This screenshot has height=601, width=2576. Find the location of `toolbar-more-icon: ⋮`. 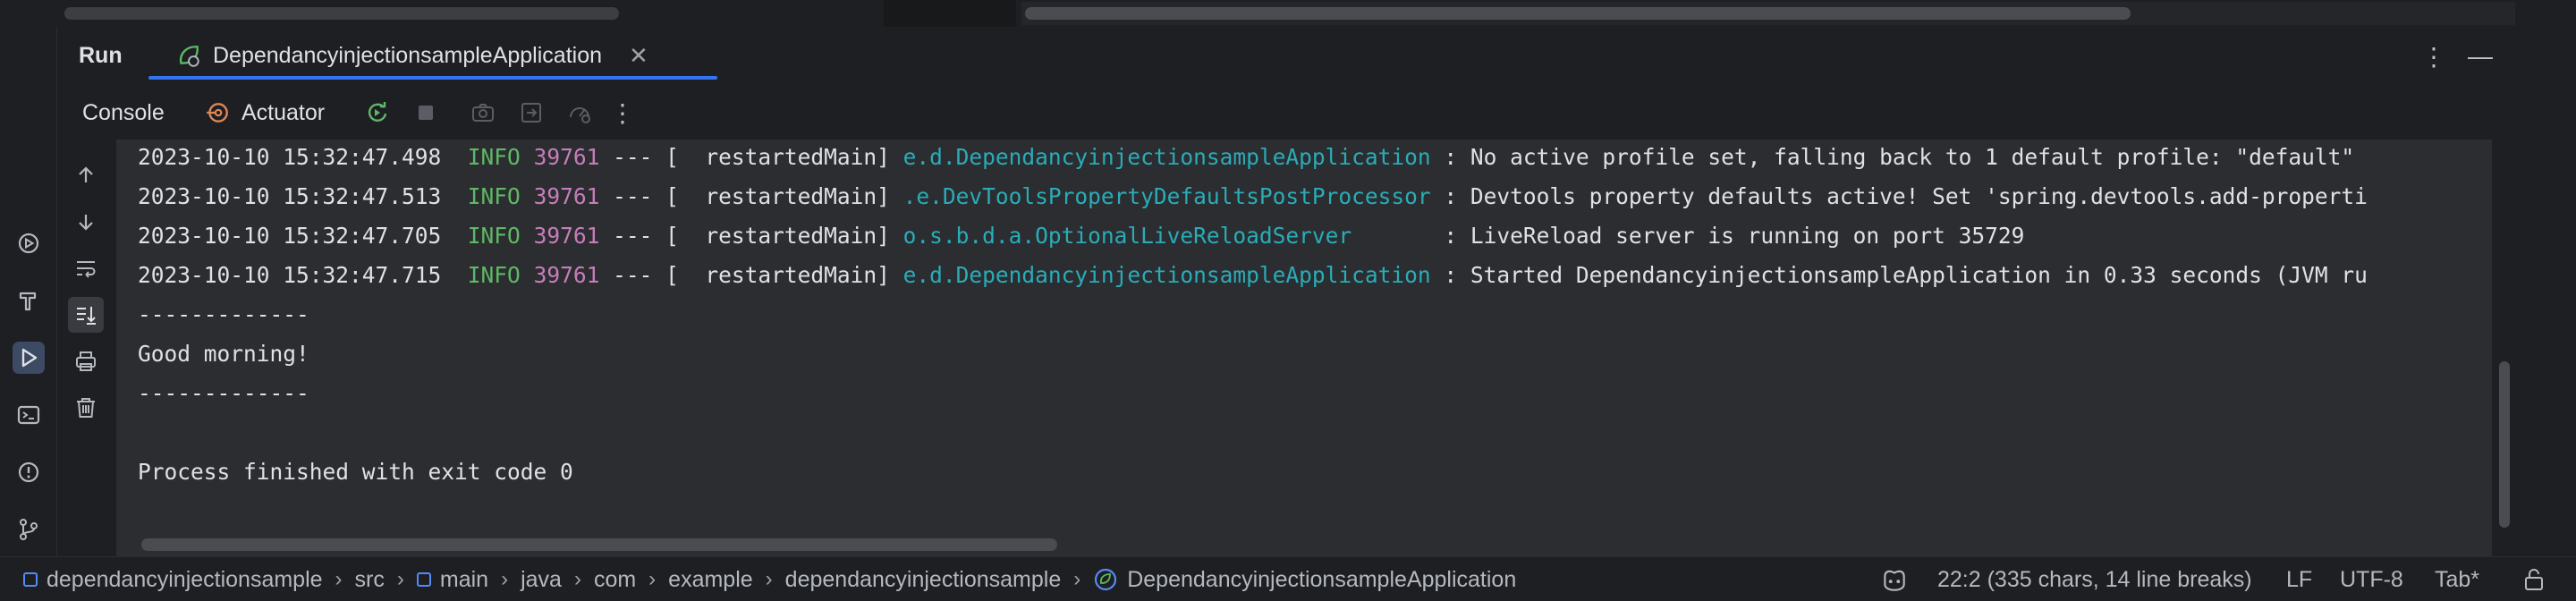

toolbar-more-icon: ⋮ is located at coordinates (622, 113).